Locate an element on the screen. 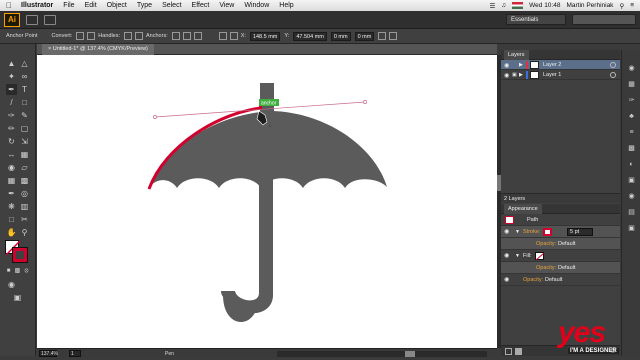 Image resolution: width=640 pixels, height=360 pixels. reference-point-icon is located at coordinates (233, 36).